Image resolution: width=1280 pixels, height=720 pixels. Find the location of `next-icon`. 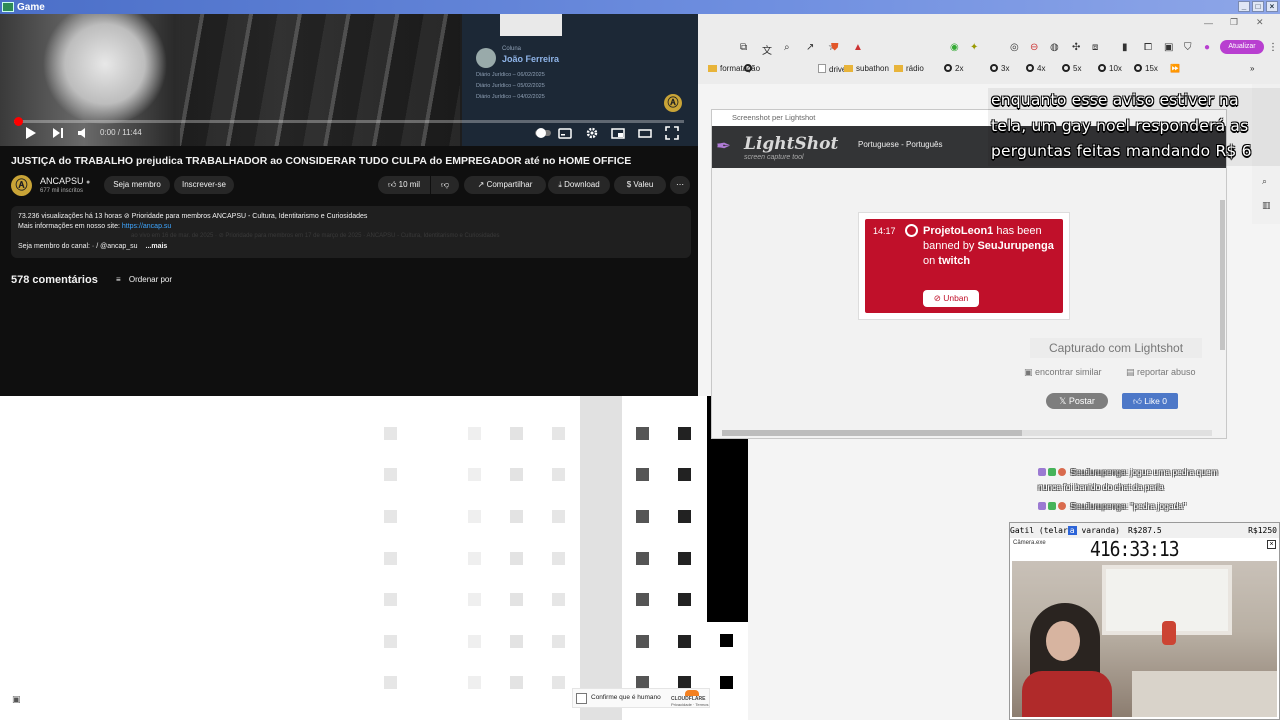

next-icon is located at coordinates (58, 134).